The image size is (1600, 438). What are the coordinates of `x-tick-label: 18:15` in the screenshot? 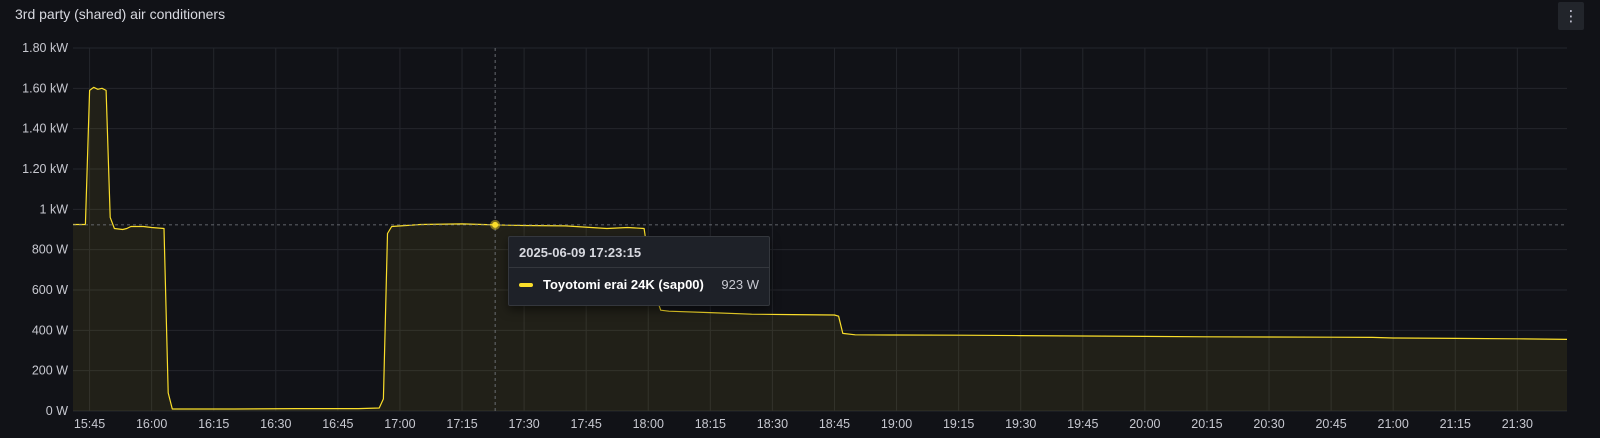 It's located at (710, 424).